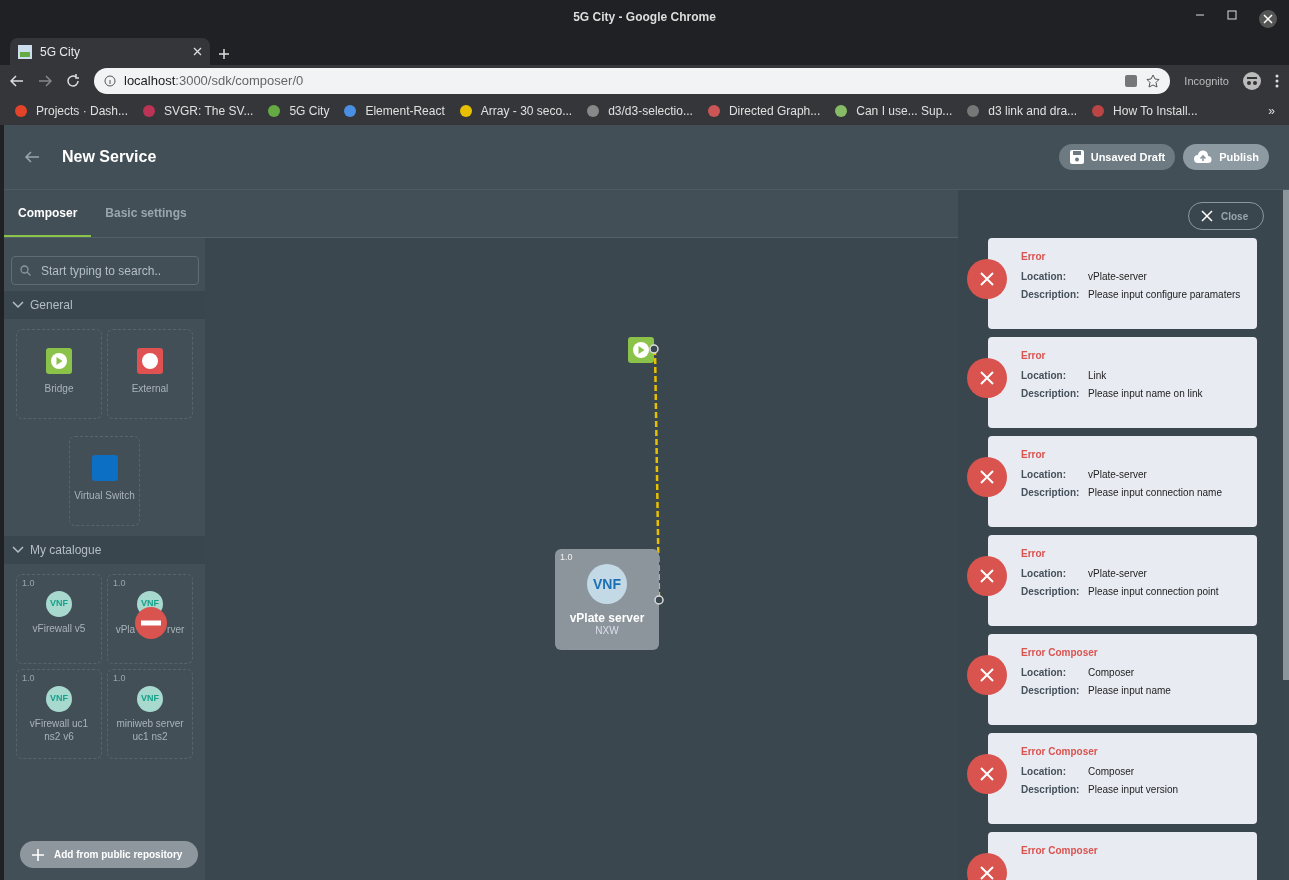 This screenshot has width=1289, height=880. Describe the element at coordinates (110, 157) in the screenshot. I see `page-title: New Service` at that location.